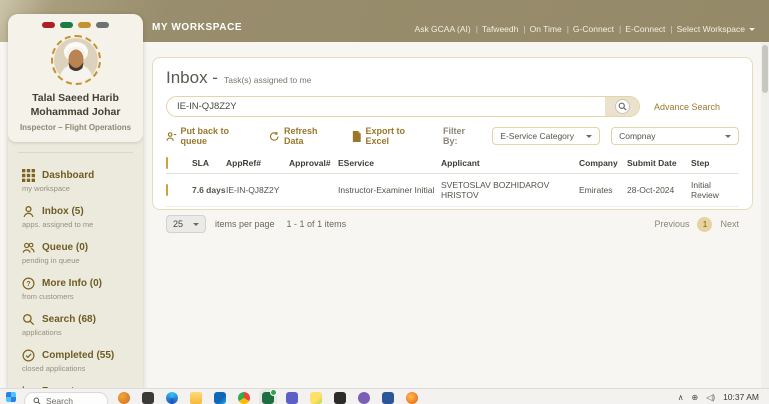  What do you see at coordinates (186, 224) in the screenshot?
I see `page-size-select: 25` at bounding box center [186, 224].